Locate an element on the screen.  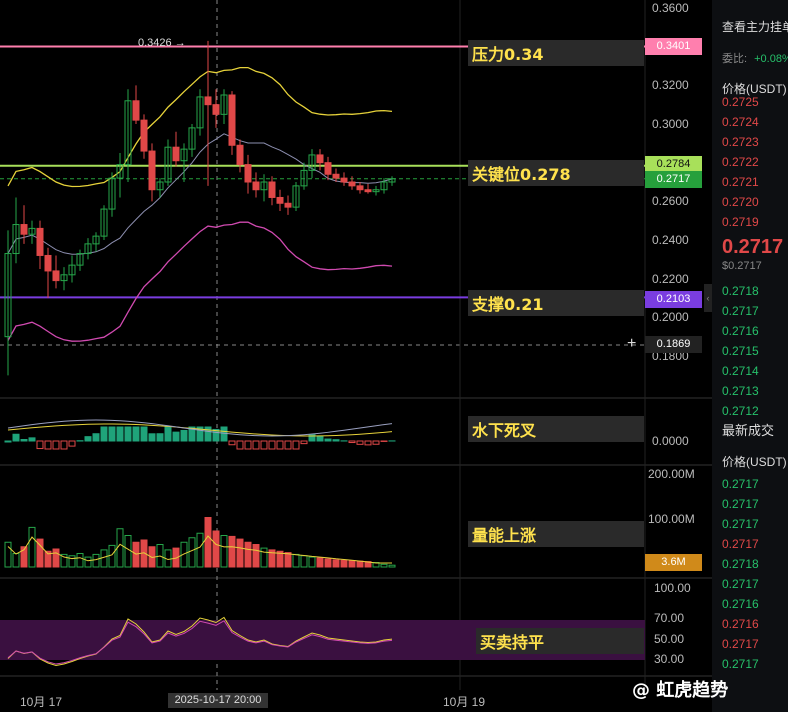
crosshair-price: 0.1869 is located at coordinates (673, 344).